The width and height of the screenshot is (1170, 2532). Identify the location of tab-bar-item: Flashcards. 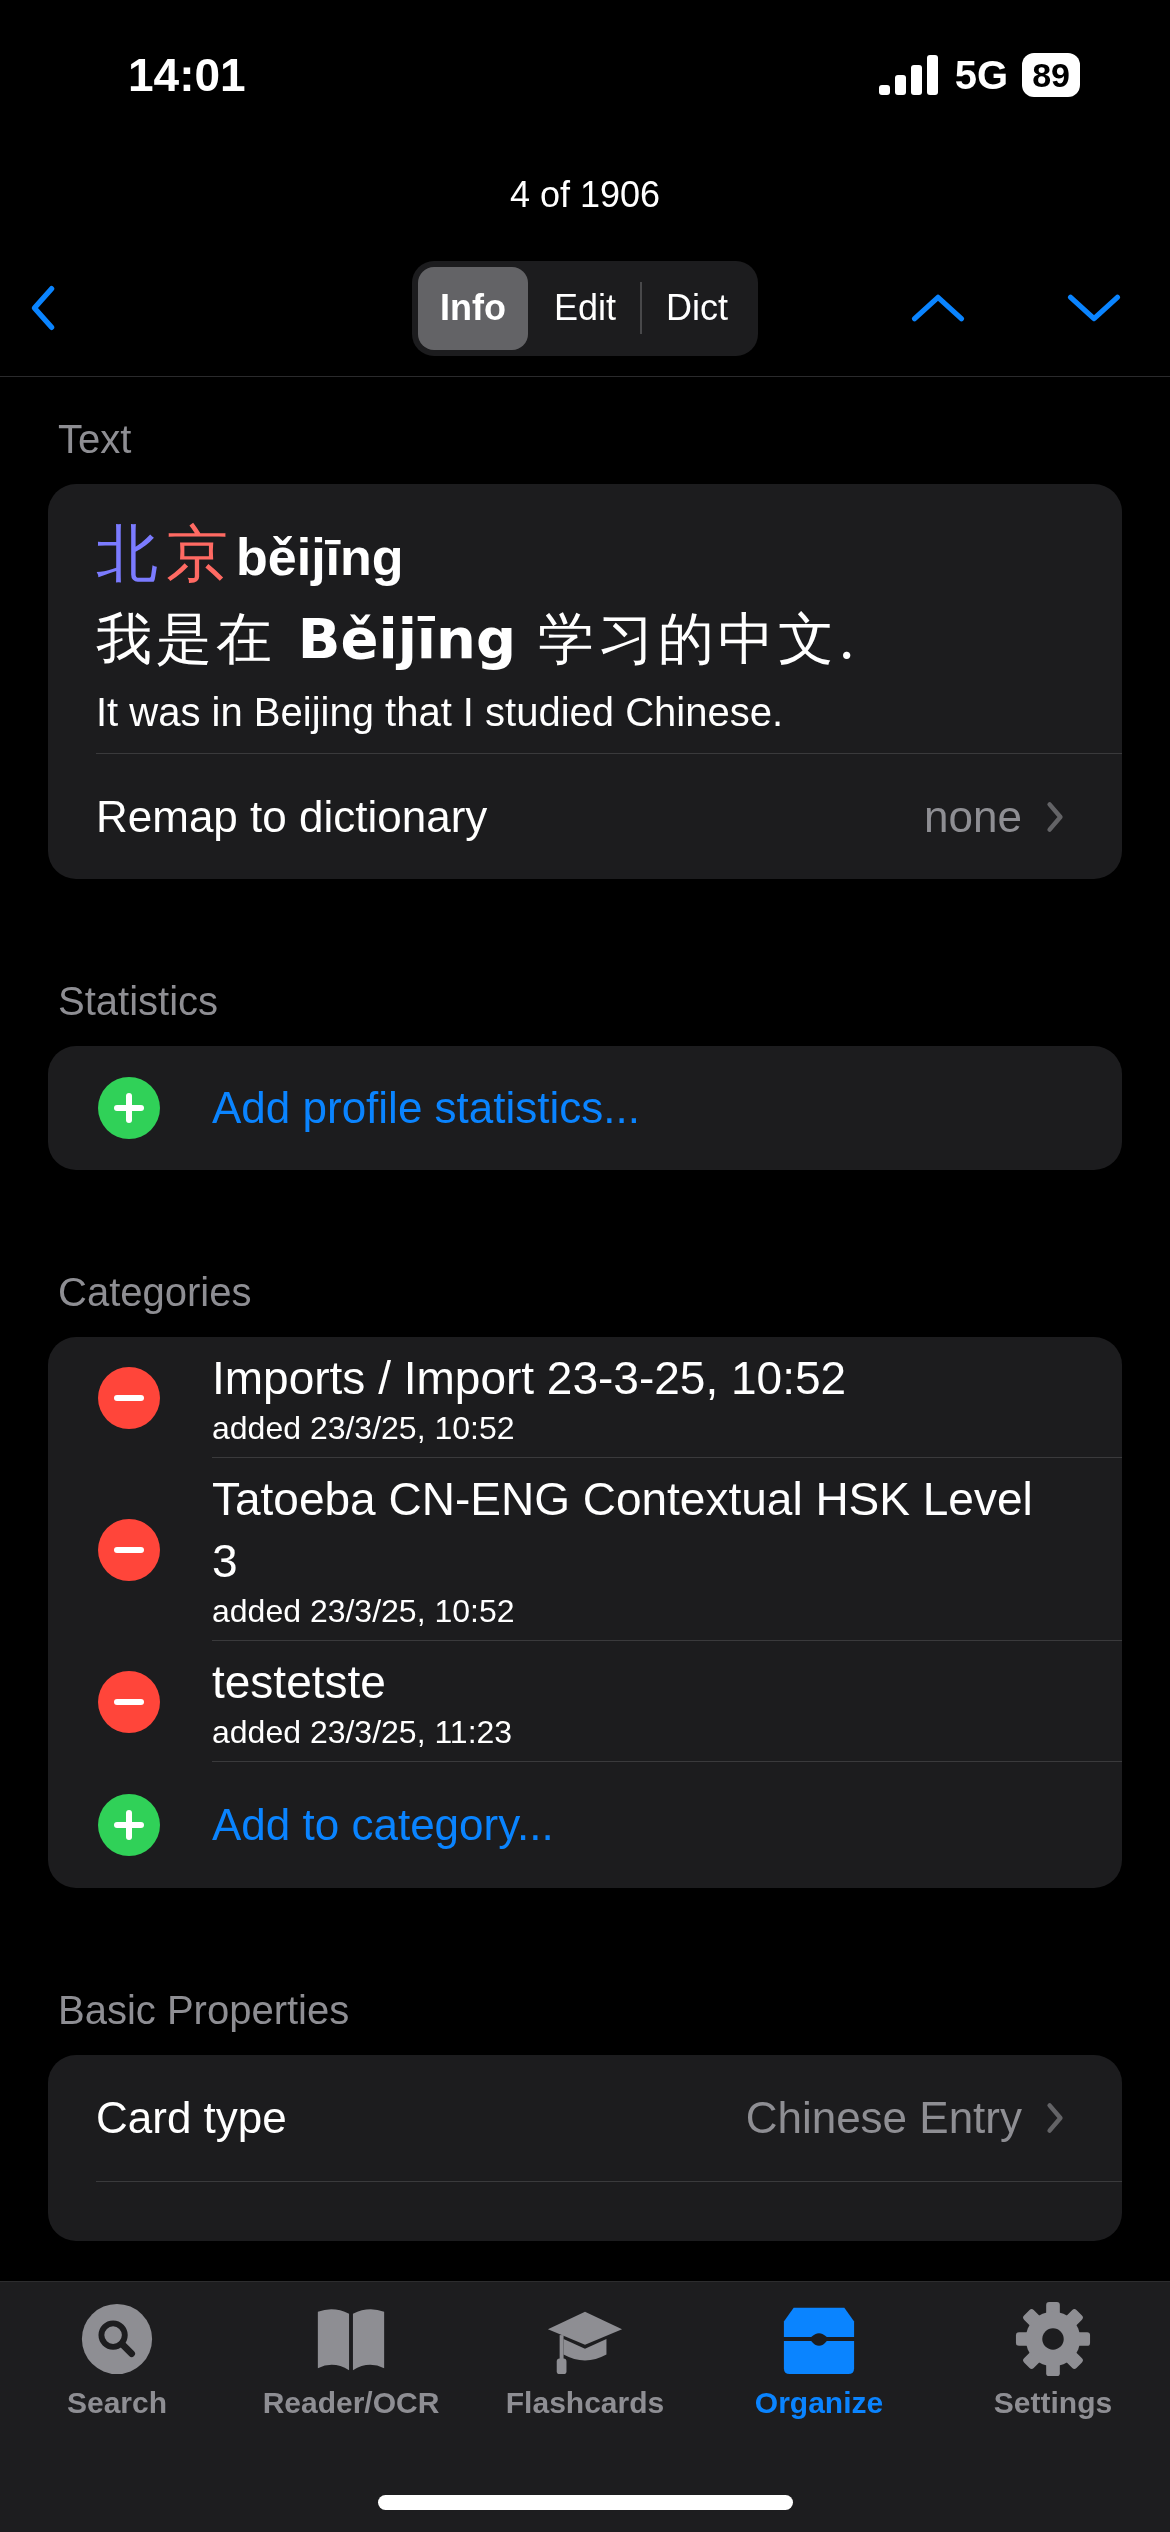
(585, 2360).